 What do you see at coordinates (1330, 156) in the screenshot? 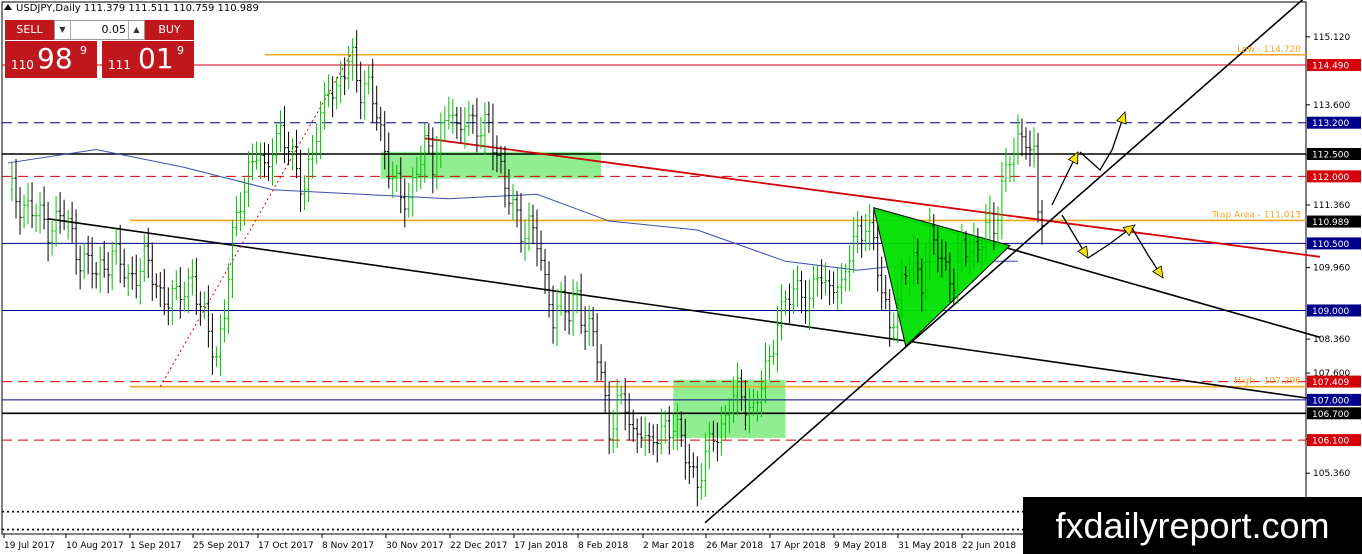
I see `level-tag-3: 112.500` at bounding box center [1330, 156].